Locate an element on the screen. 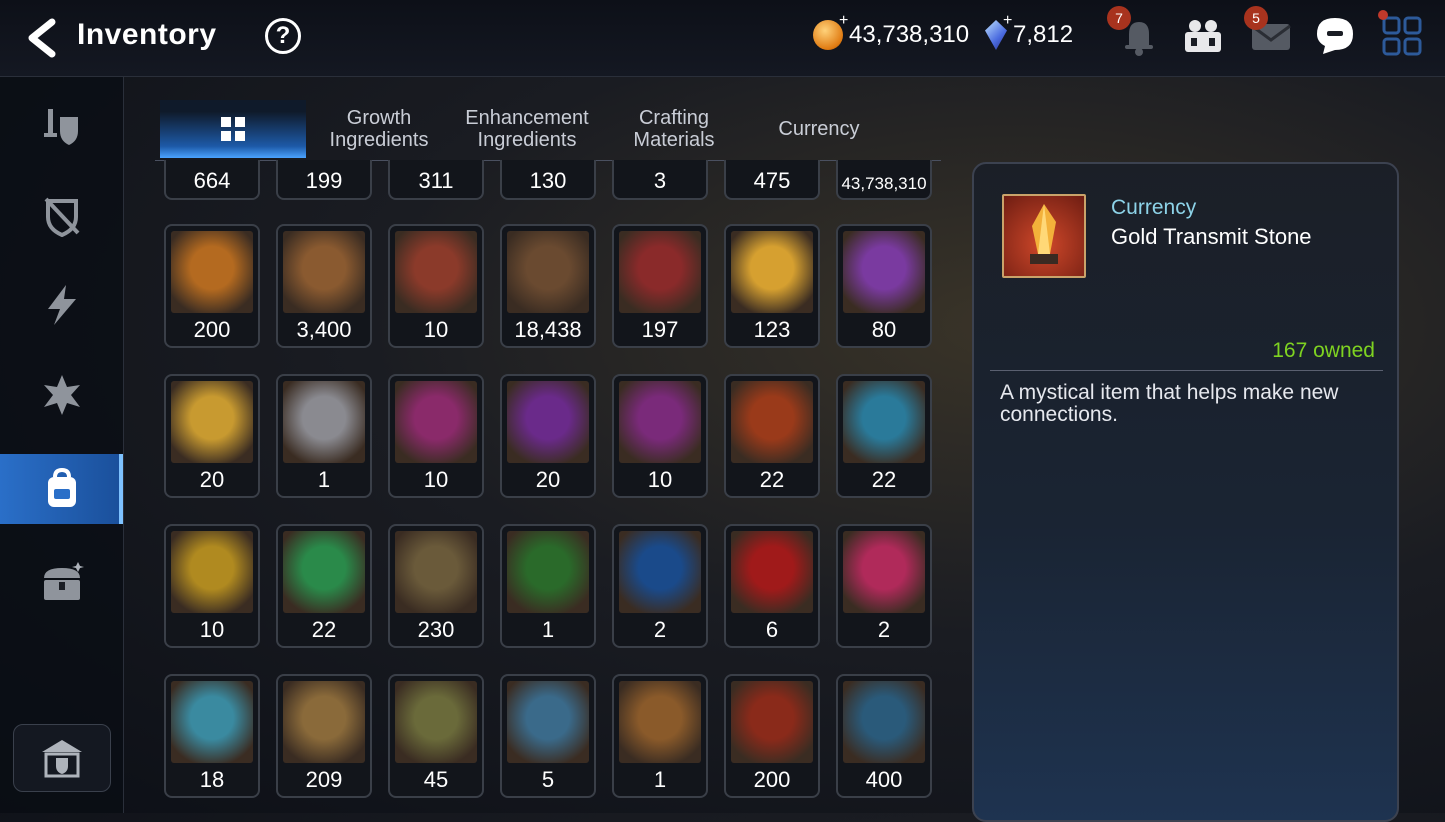 This screenshot has height=822, width=1445. item-count: 209 is located at coordinates (324, 779).